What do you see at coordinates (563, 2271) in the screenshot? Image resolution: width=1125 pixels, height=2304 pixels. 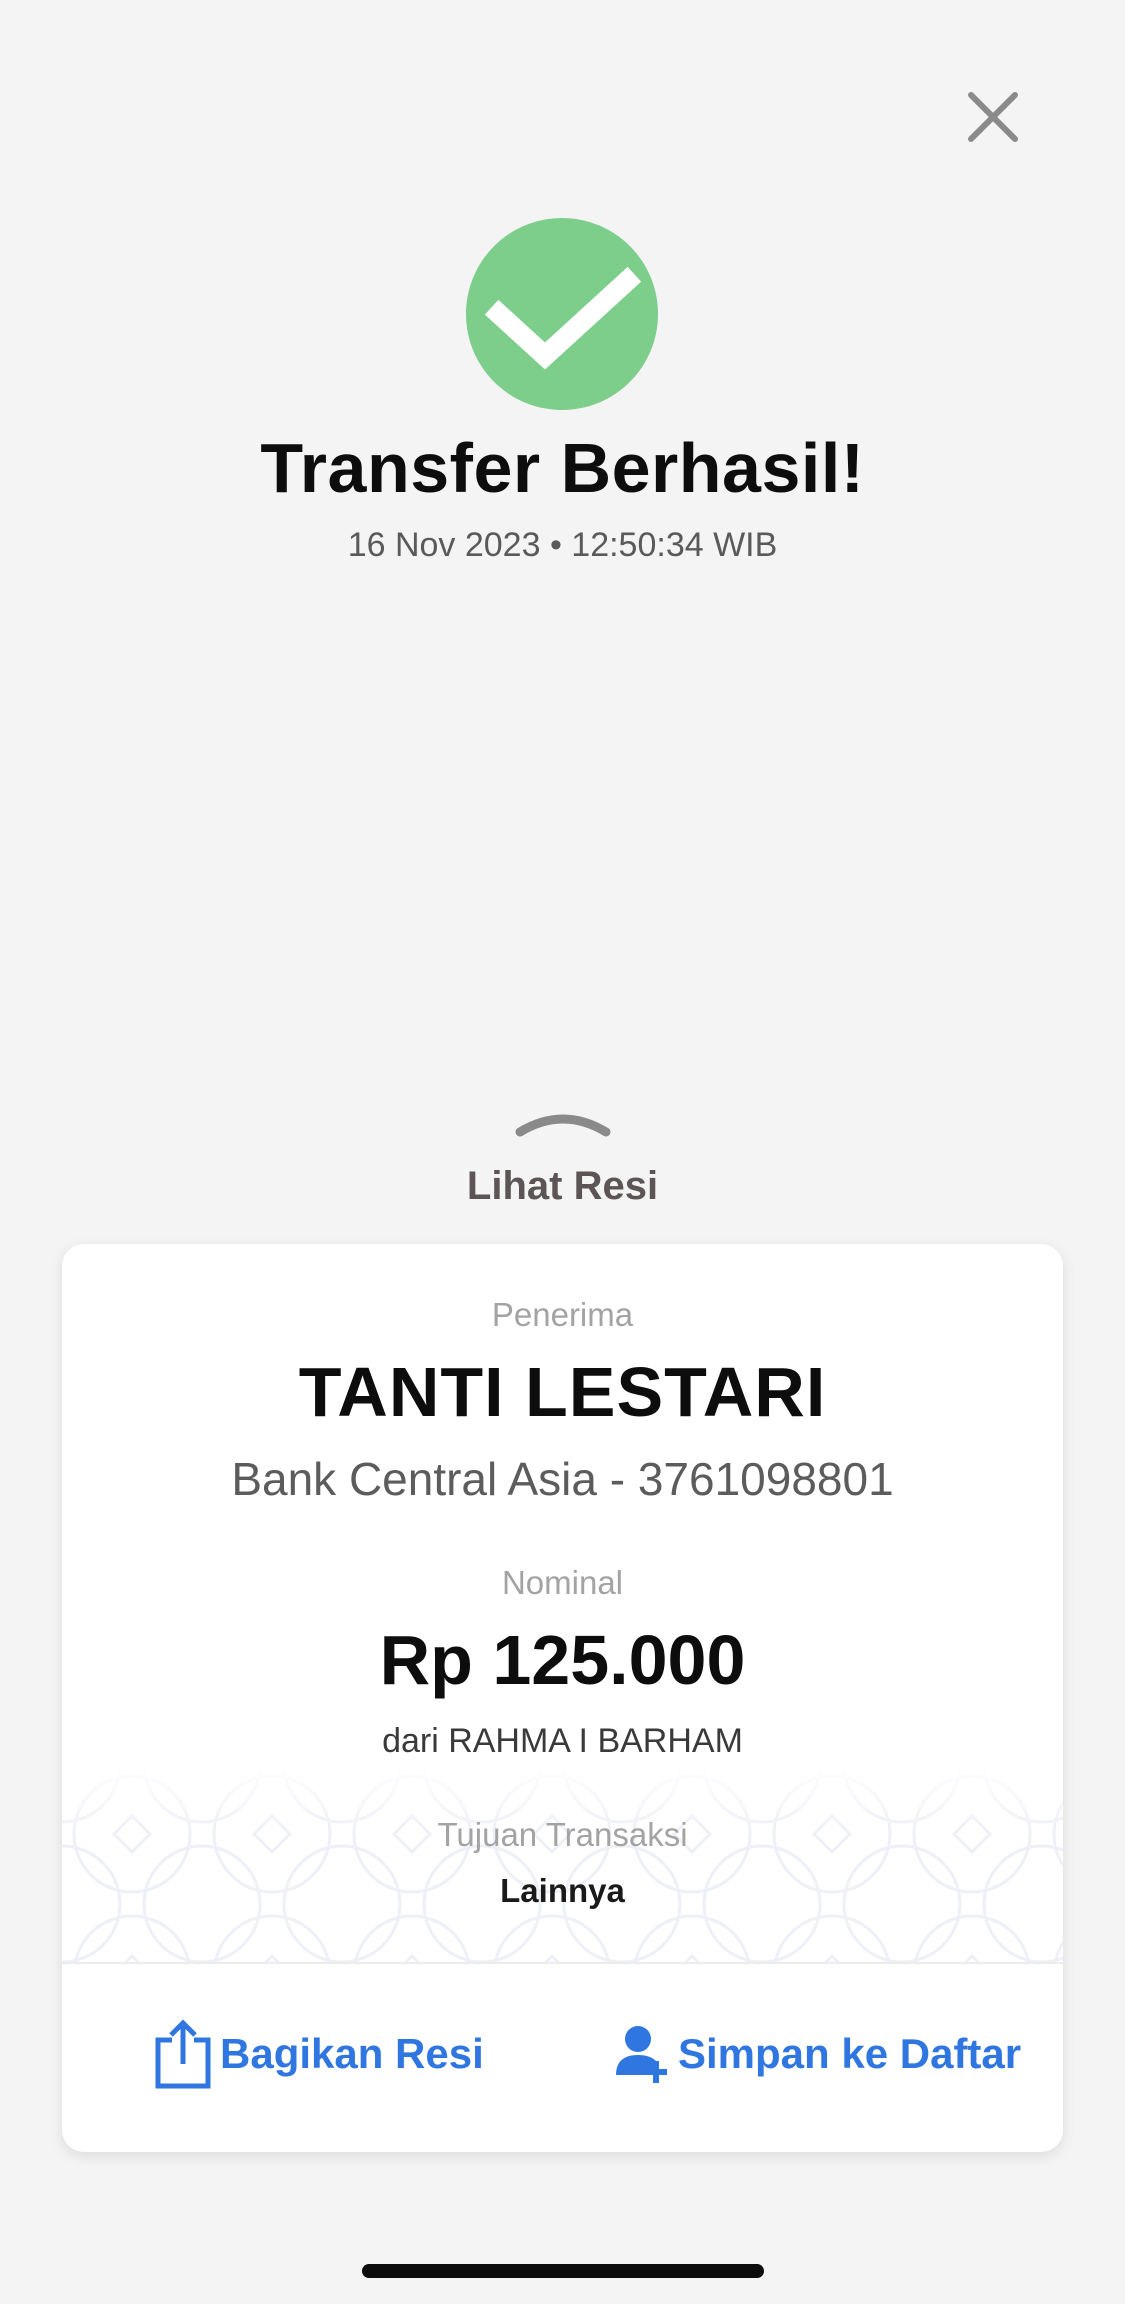 I see `home-indicator` at bounding box center [563, 2271].